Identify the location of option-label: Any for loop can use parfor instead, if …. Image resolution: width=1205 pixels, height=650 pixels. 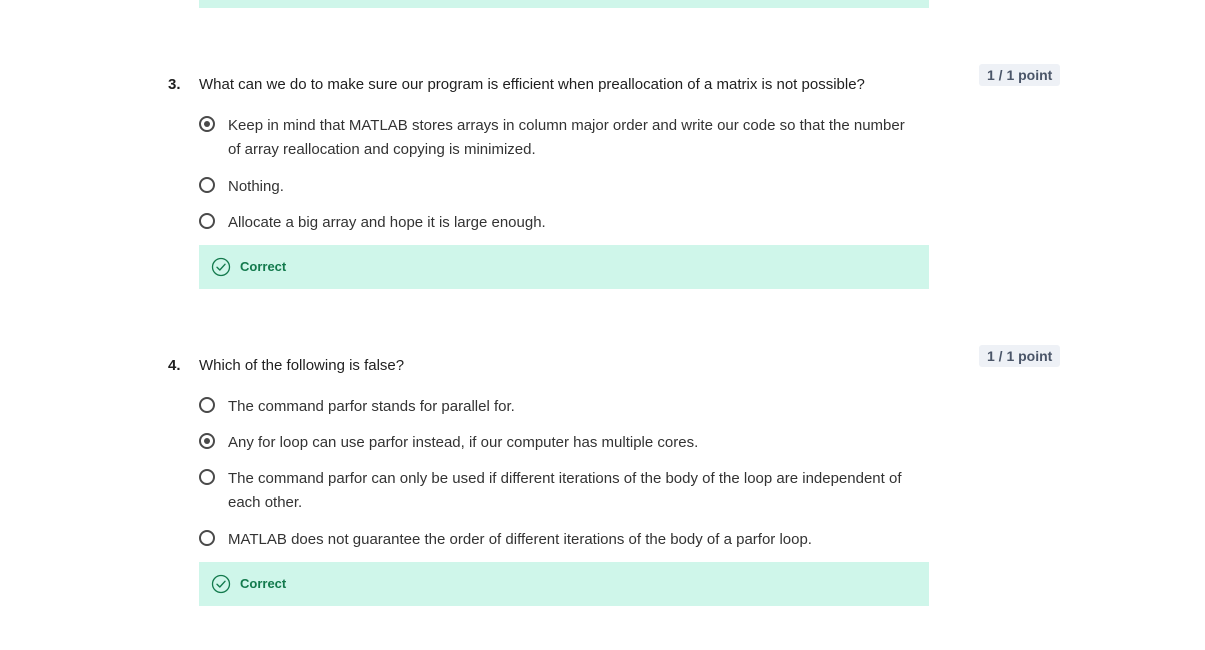
(463, 442).